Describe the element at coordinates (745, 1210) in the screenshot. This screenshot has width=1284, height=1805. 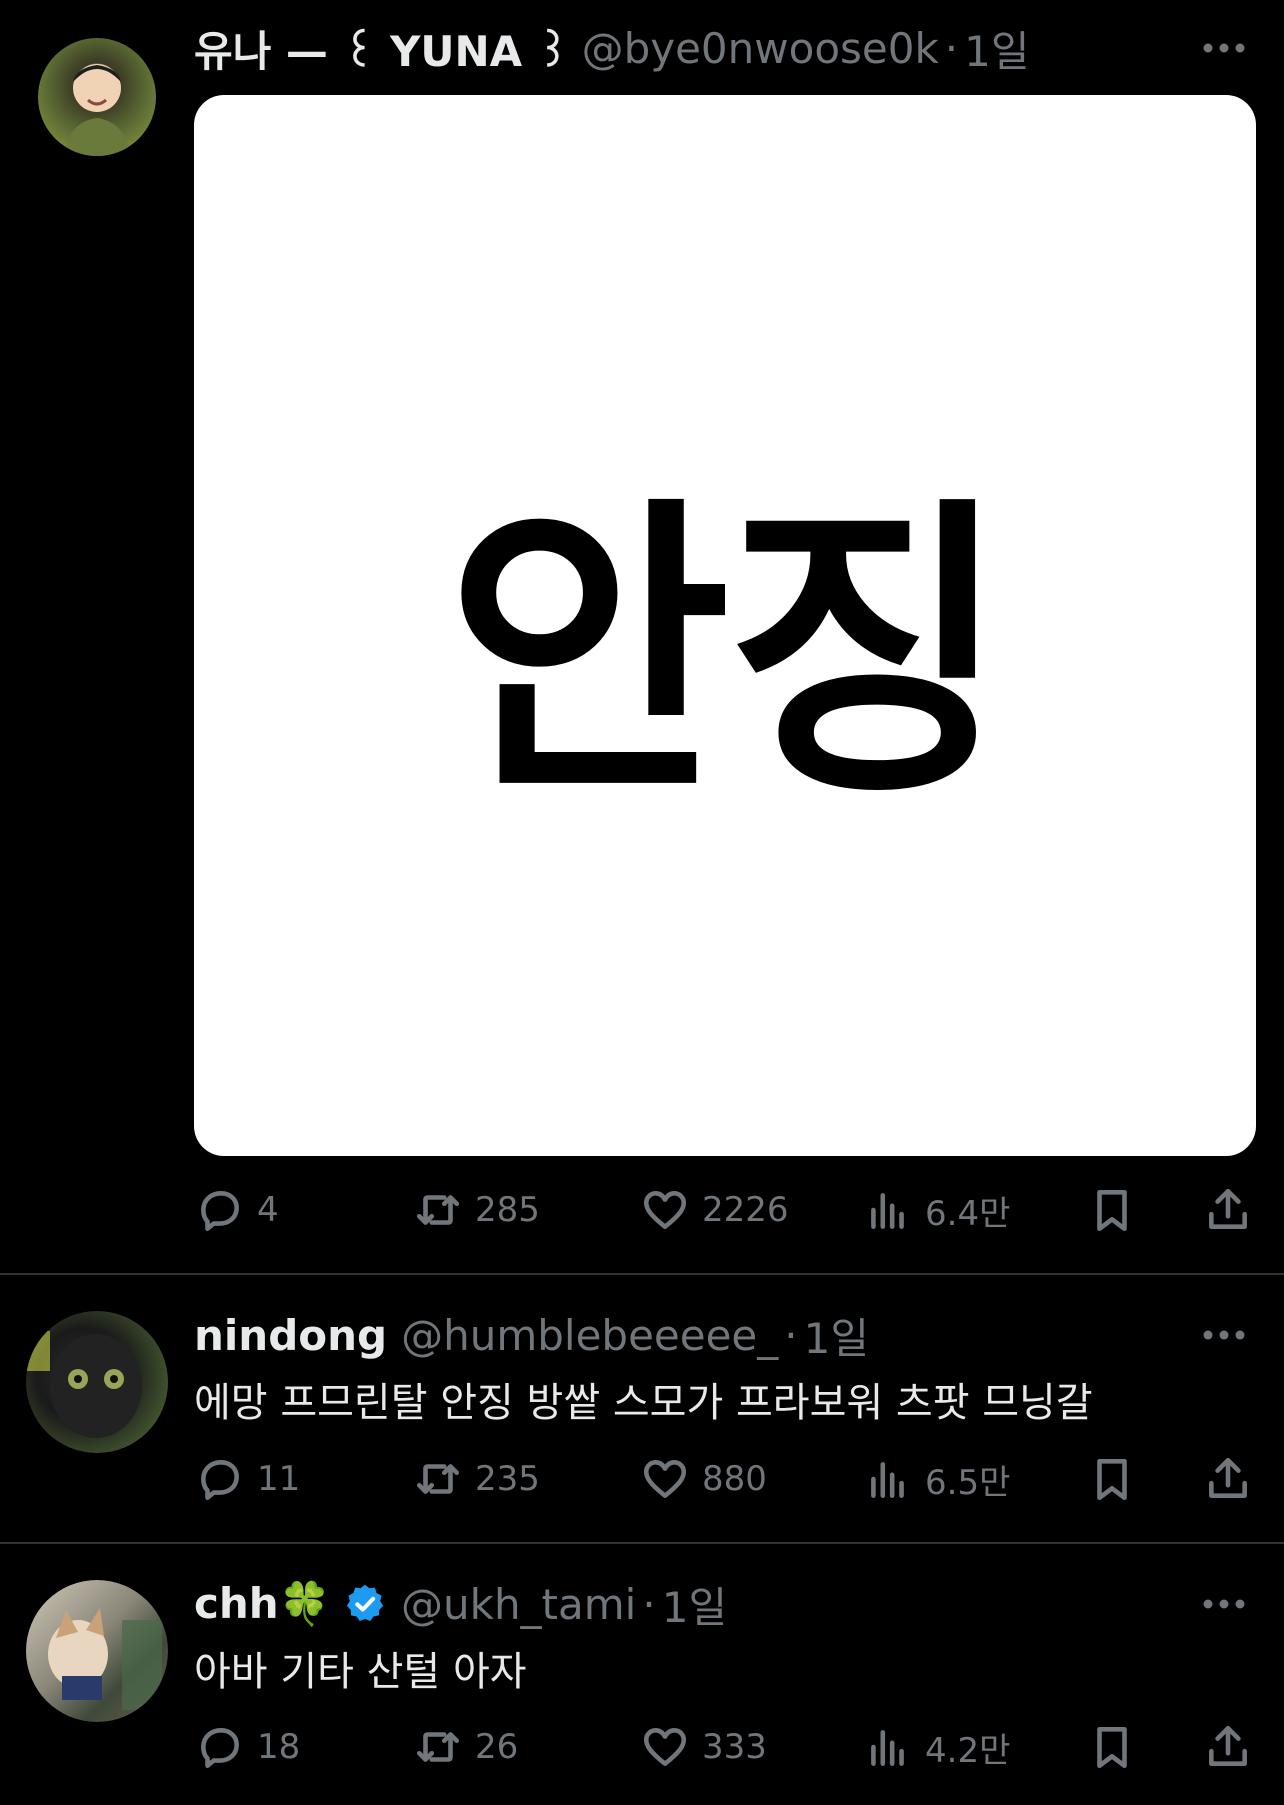
I see `like-count: 2226` at that location.